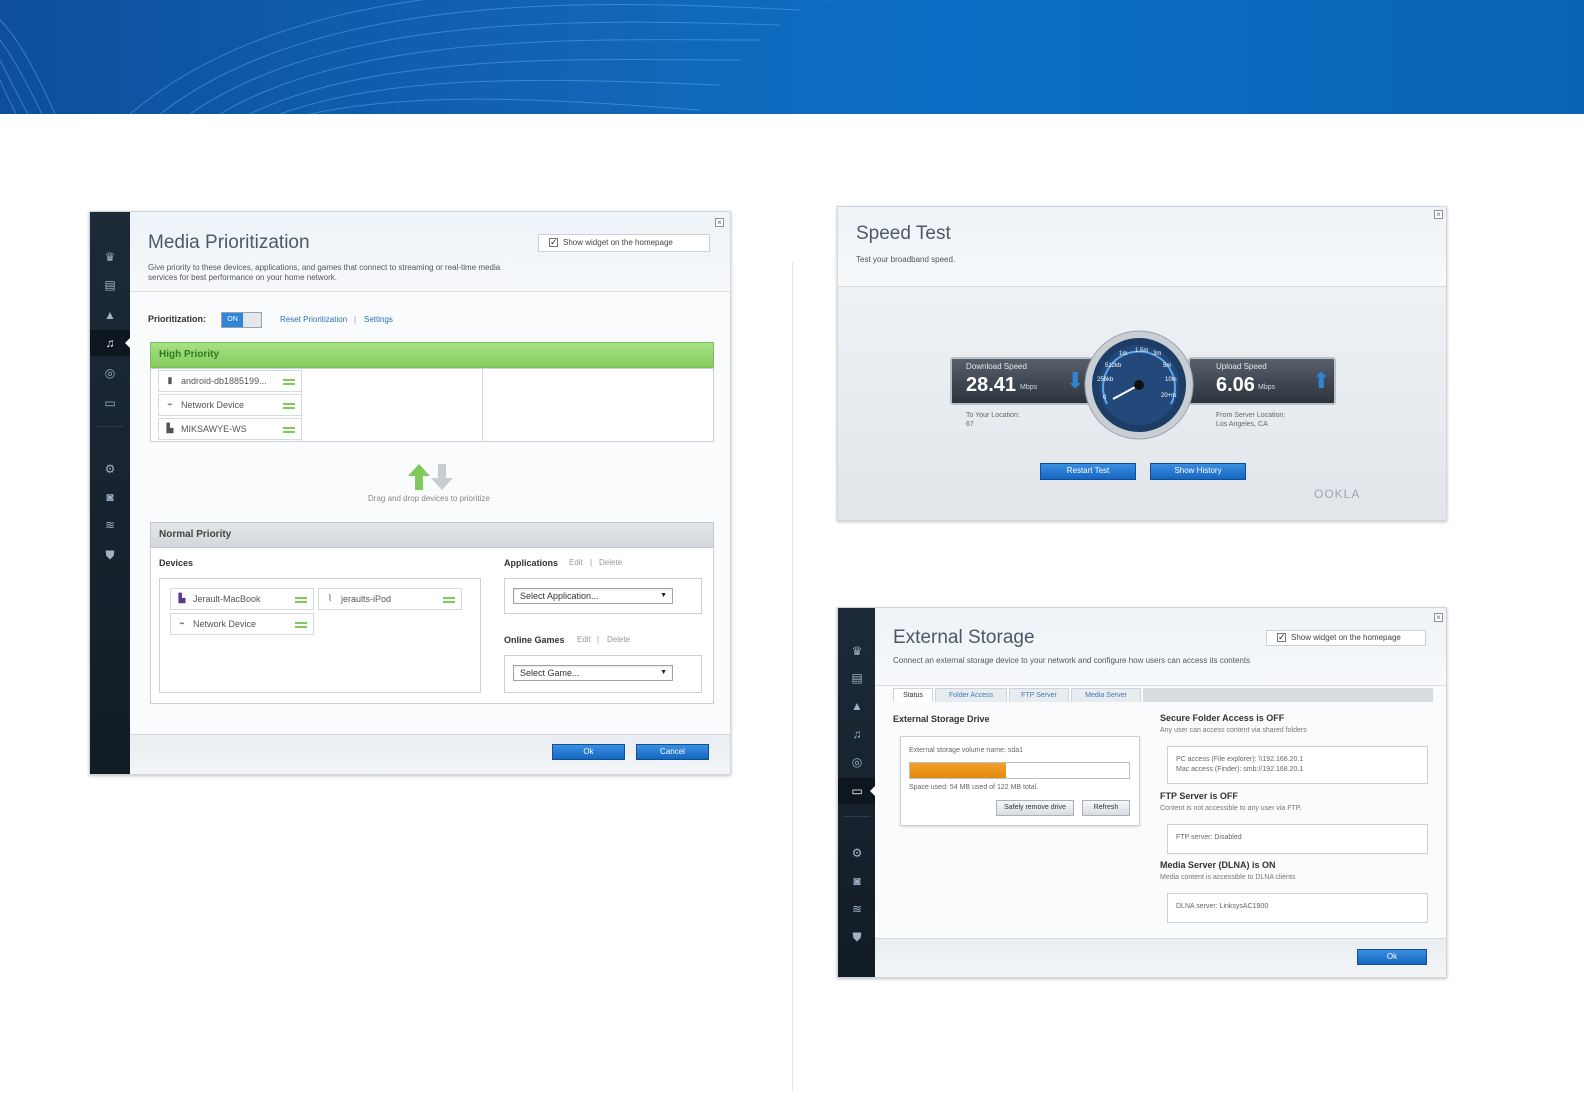 The image size is (1584, 1111). What do you see at coordinates (110, 426) in the screenshot?
I see `sidebar-separator` at bounding box center [110, 426].